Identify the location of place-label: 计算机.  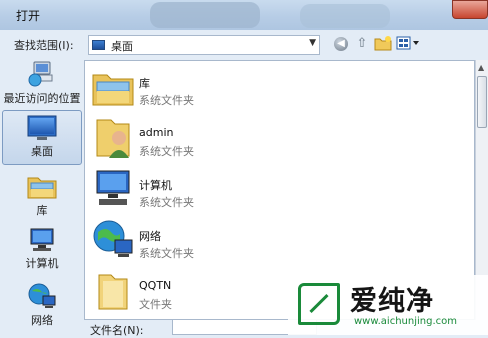
(42, 263).